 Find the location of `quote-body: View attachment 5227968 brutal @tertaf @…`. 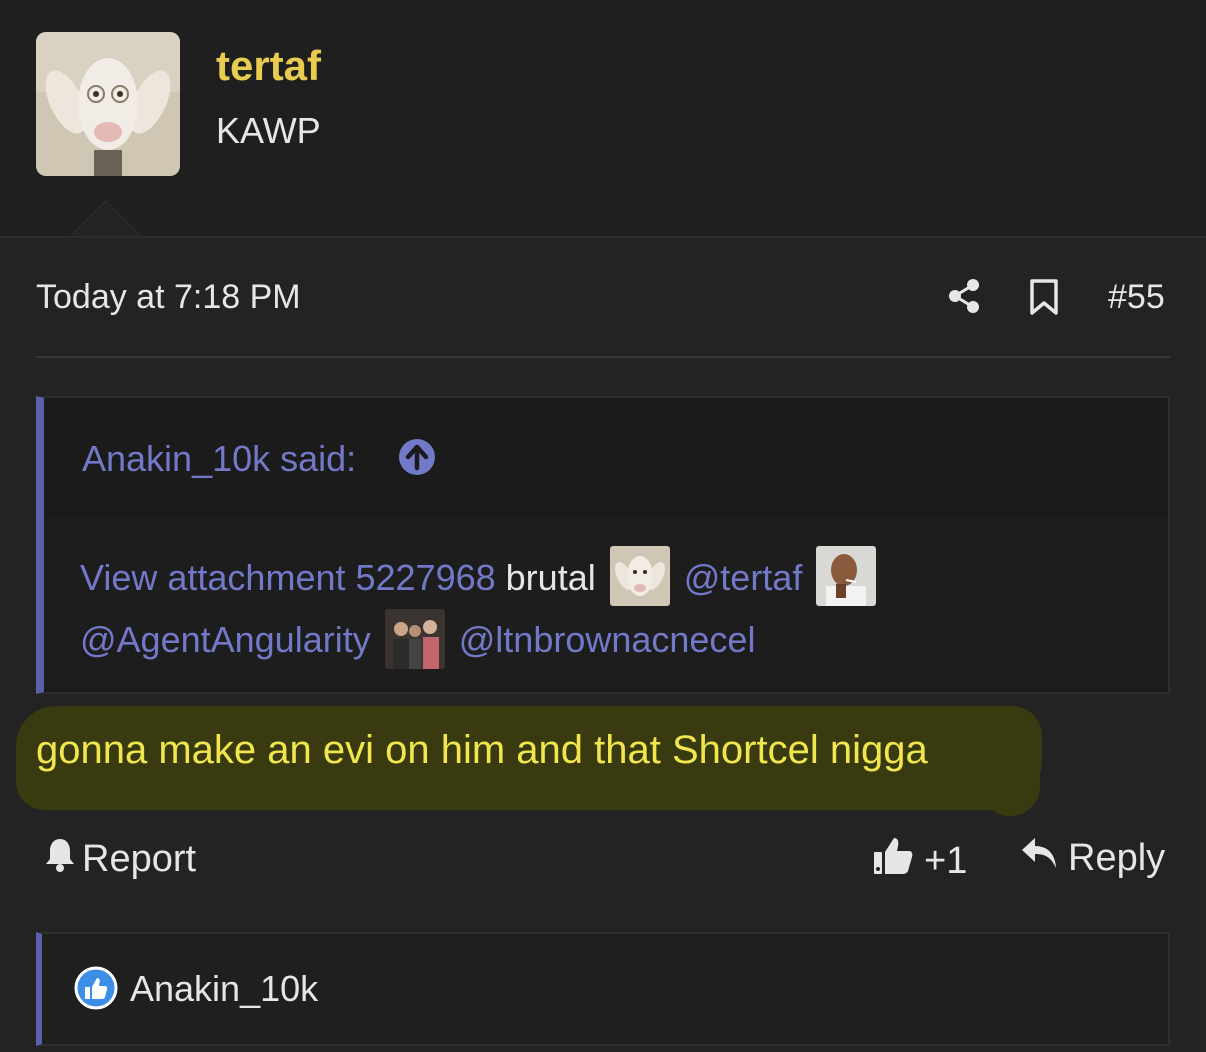

quote-body: View attachment 5227968 brutal @tertaf @… is located at coordinates (610, 609).